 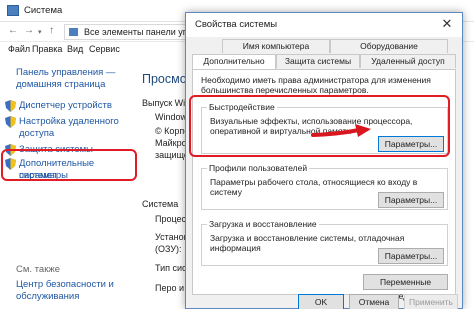 I want to click on address-field: Все элементы панели упр, so click(x=129, y=32).